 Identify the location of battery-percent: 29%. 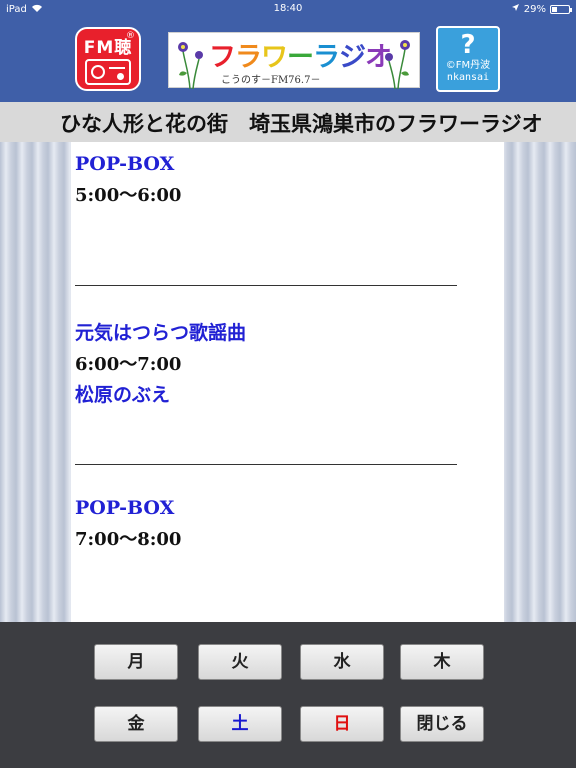
(534, 9).